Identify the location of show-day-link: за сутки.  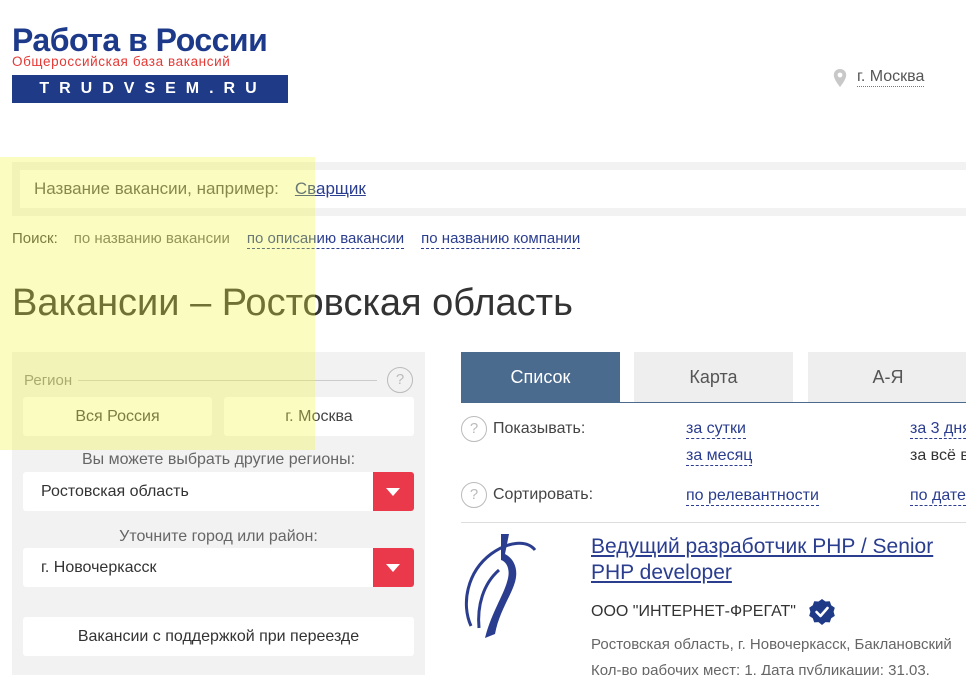
(716, 429).